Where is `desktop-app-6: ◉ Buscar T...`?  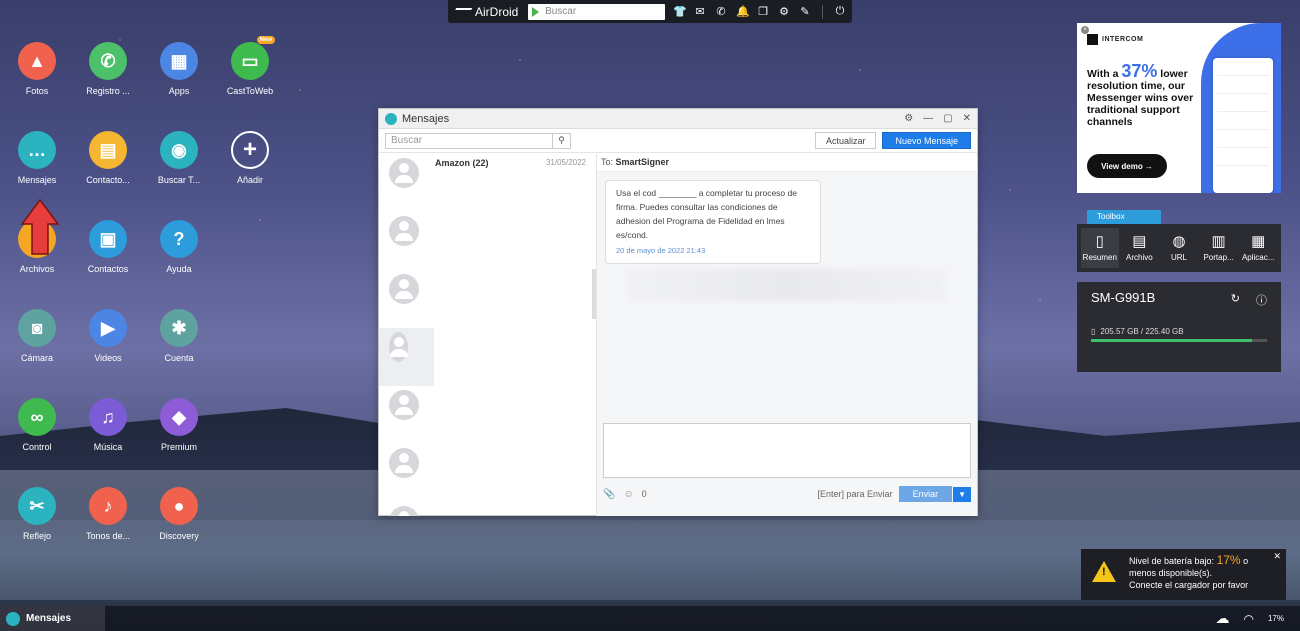
desktop-app-6: ◉ Buscar T... is located at coordinates (179, 158).